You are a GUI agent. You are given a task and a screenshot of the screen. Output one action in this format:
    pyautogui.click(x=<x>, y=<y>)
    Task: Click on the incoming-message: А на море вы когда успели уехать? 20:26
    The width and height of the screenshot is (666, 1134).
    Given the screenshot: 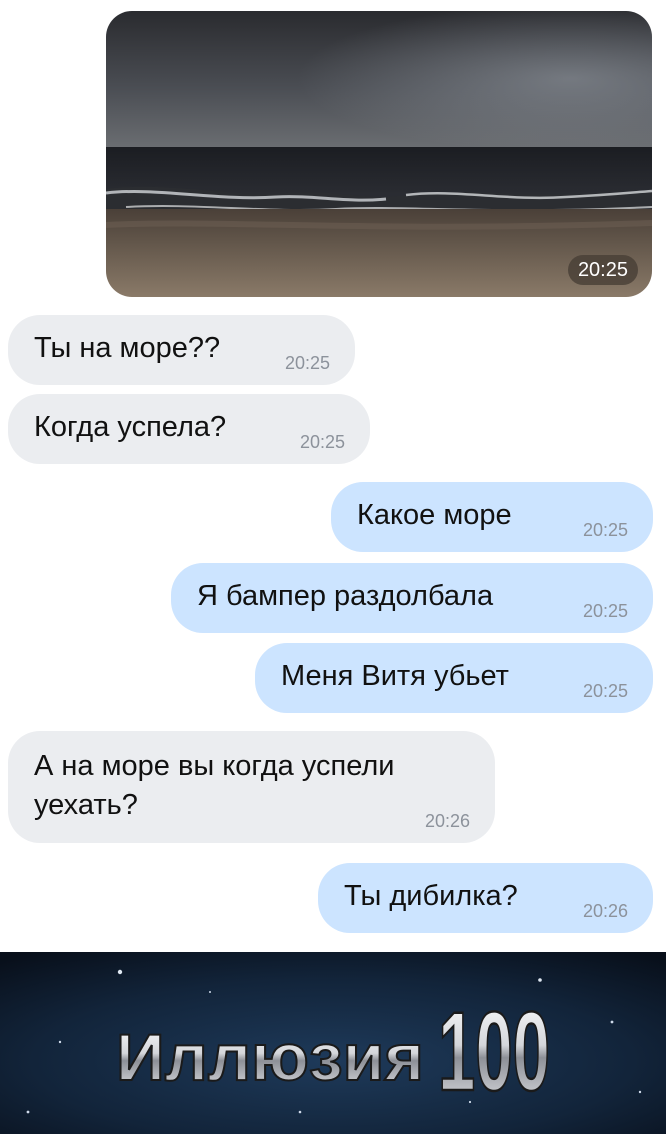 What is the action you would take?
    pyautogui.click(x=251, y=787)
    